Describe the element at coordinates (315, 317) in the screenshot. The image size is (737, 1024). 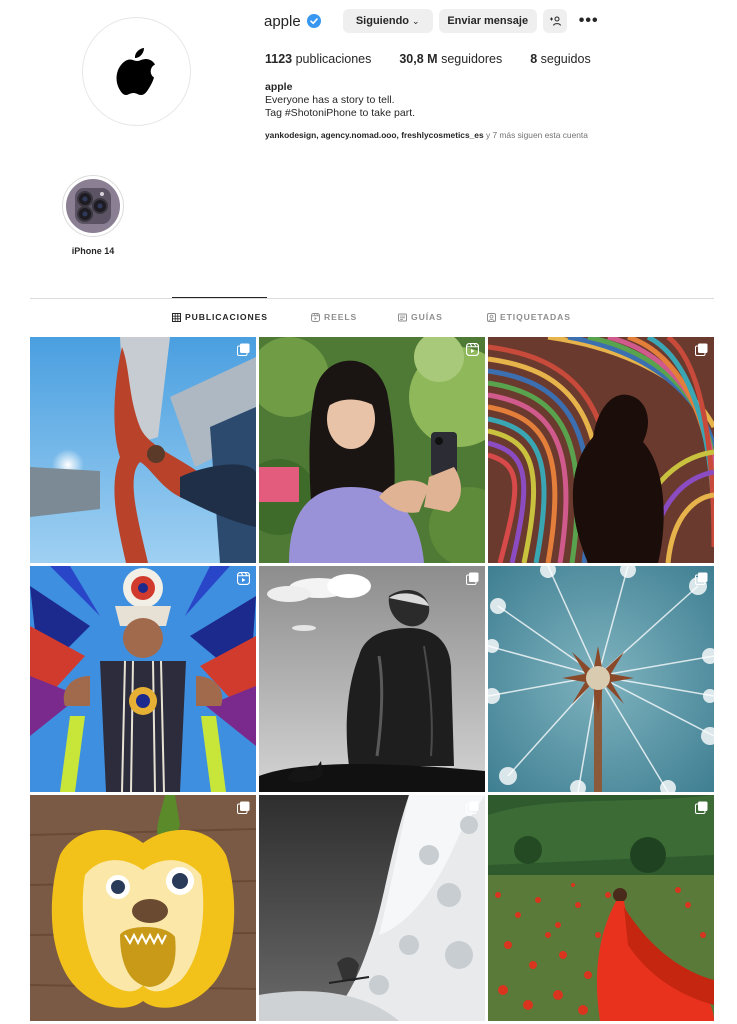
I see `reels-icon` at that location.